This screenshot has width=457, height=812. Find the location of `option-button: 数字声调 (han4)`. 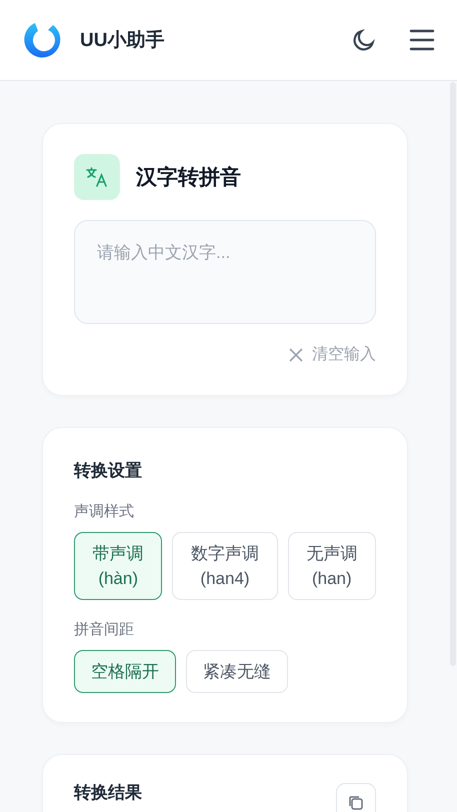

option-button: 数字声调 (han4) is located at coordinates (225, 566).